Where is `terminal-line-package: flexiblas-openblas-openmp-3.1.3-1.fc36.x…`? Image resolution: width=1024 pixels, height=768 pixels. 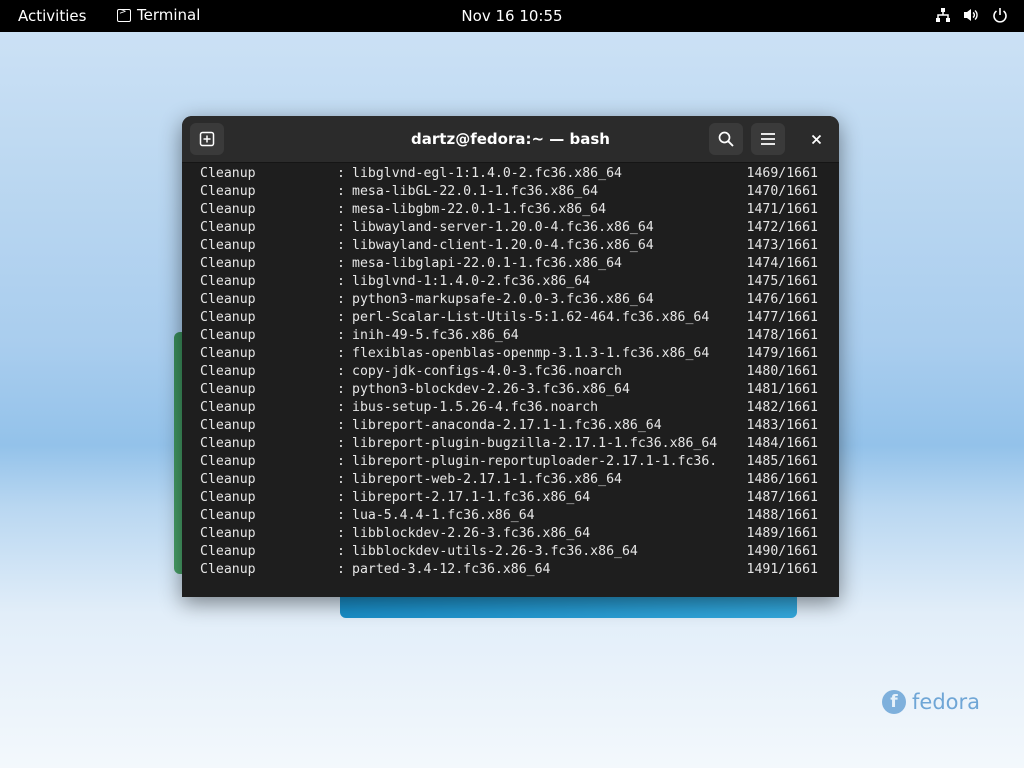 terminal-line-package: flexiblas-openblas-openmp-3.1.3-1.fc36.x… is located at coordinates (531, 353).